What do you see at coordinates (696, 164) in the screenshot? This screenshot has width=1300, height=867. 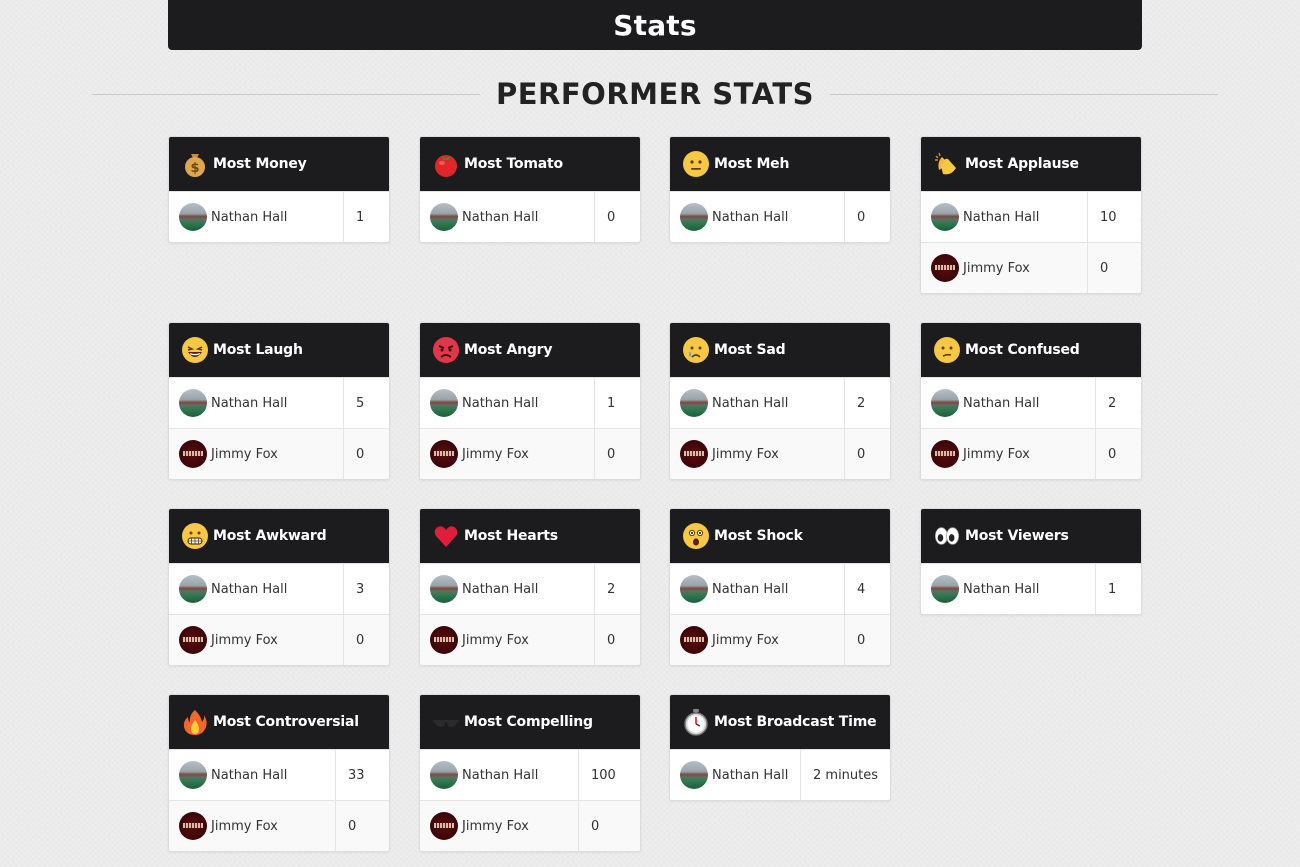 I see `neutral-face-icon` at bounding box center [696, 164].